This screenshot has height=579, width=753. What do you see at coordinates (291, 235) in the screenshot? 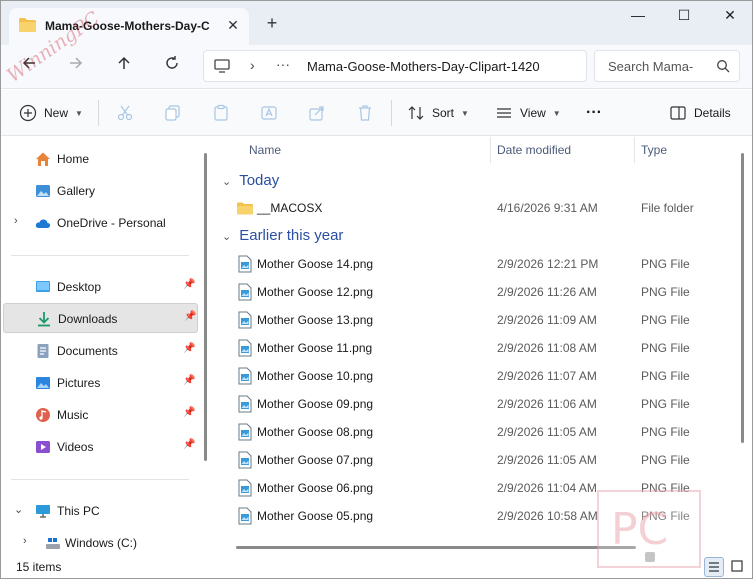
I see `group-title: Earlier this year` at bounding box center [291, 235].